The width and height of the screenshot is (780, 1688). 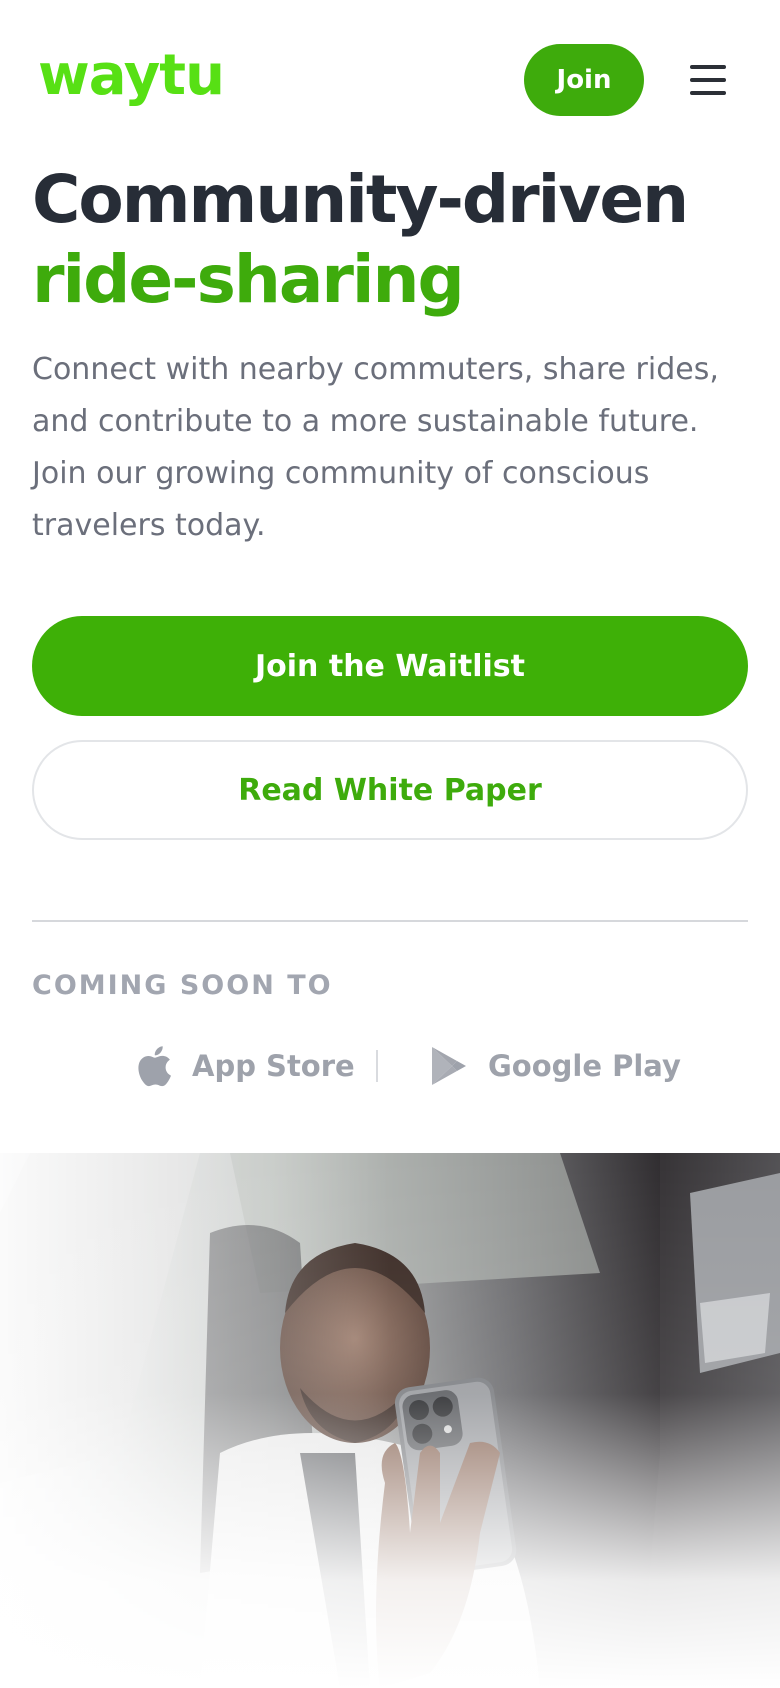 What do you see at coordinates (248, 279) in the screenshot?
I see `hero-title-line2: ride-sharing` at bounding box center [248, 279].